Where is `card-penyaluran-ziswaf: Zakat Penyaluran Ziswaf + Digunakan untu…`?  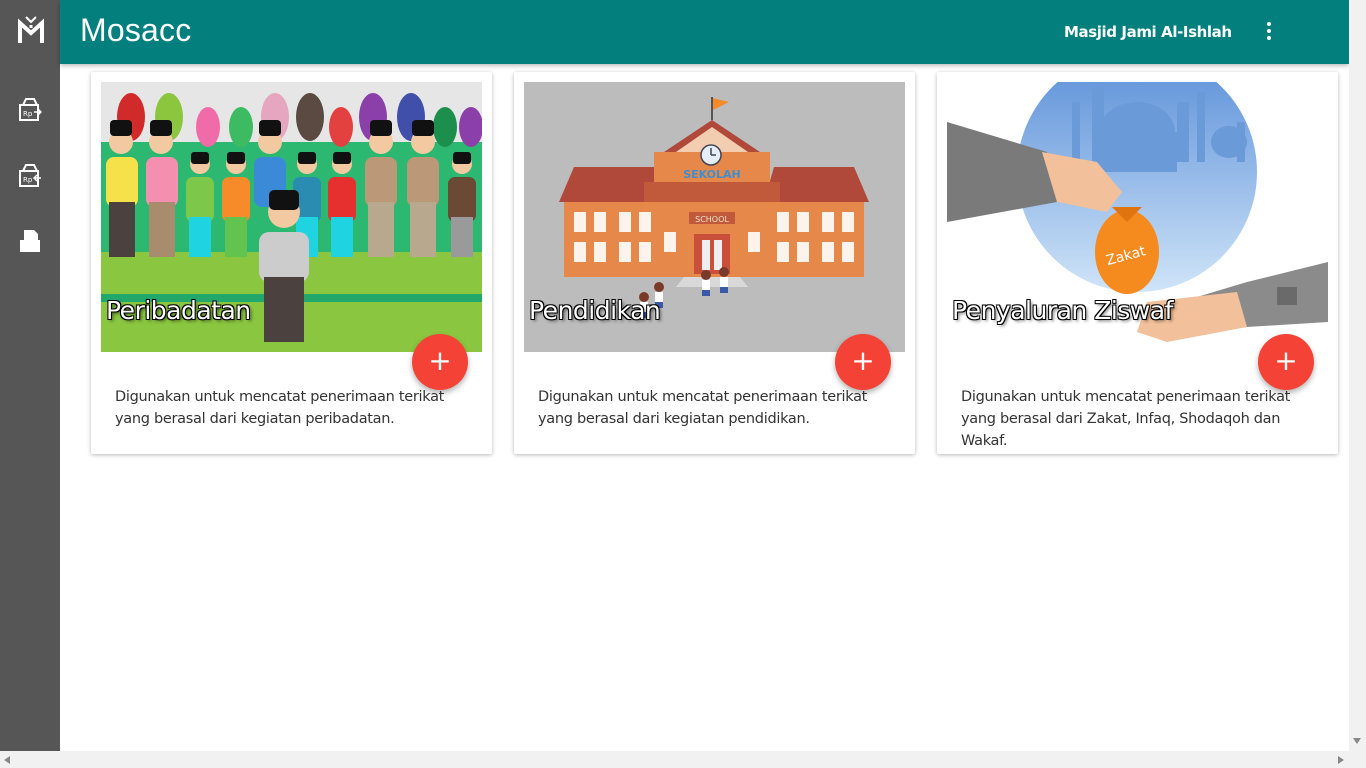 card-penyaluran-ziswaf: Zakat Penyaluran Ziswaf + Digunakan untu… is located at coordinates (1137, 263).